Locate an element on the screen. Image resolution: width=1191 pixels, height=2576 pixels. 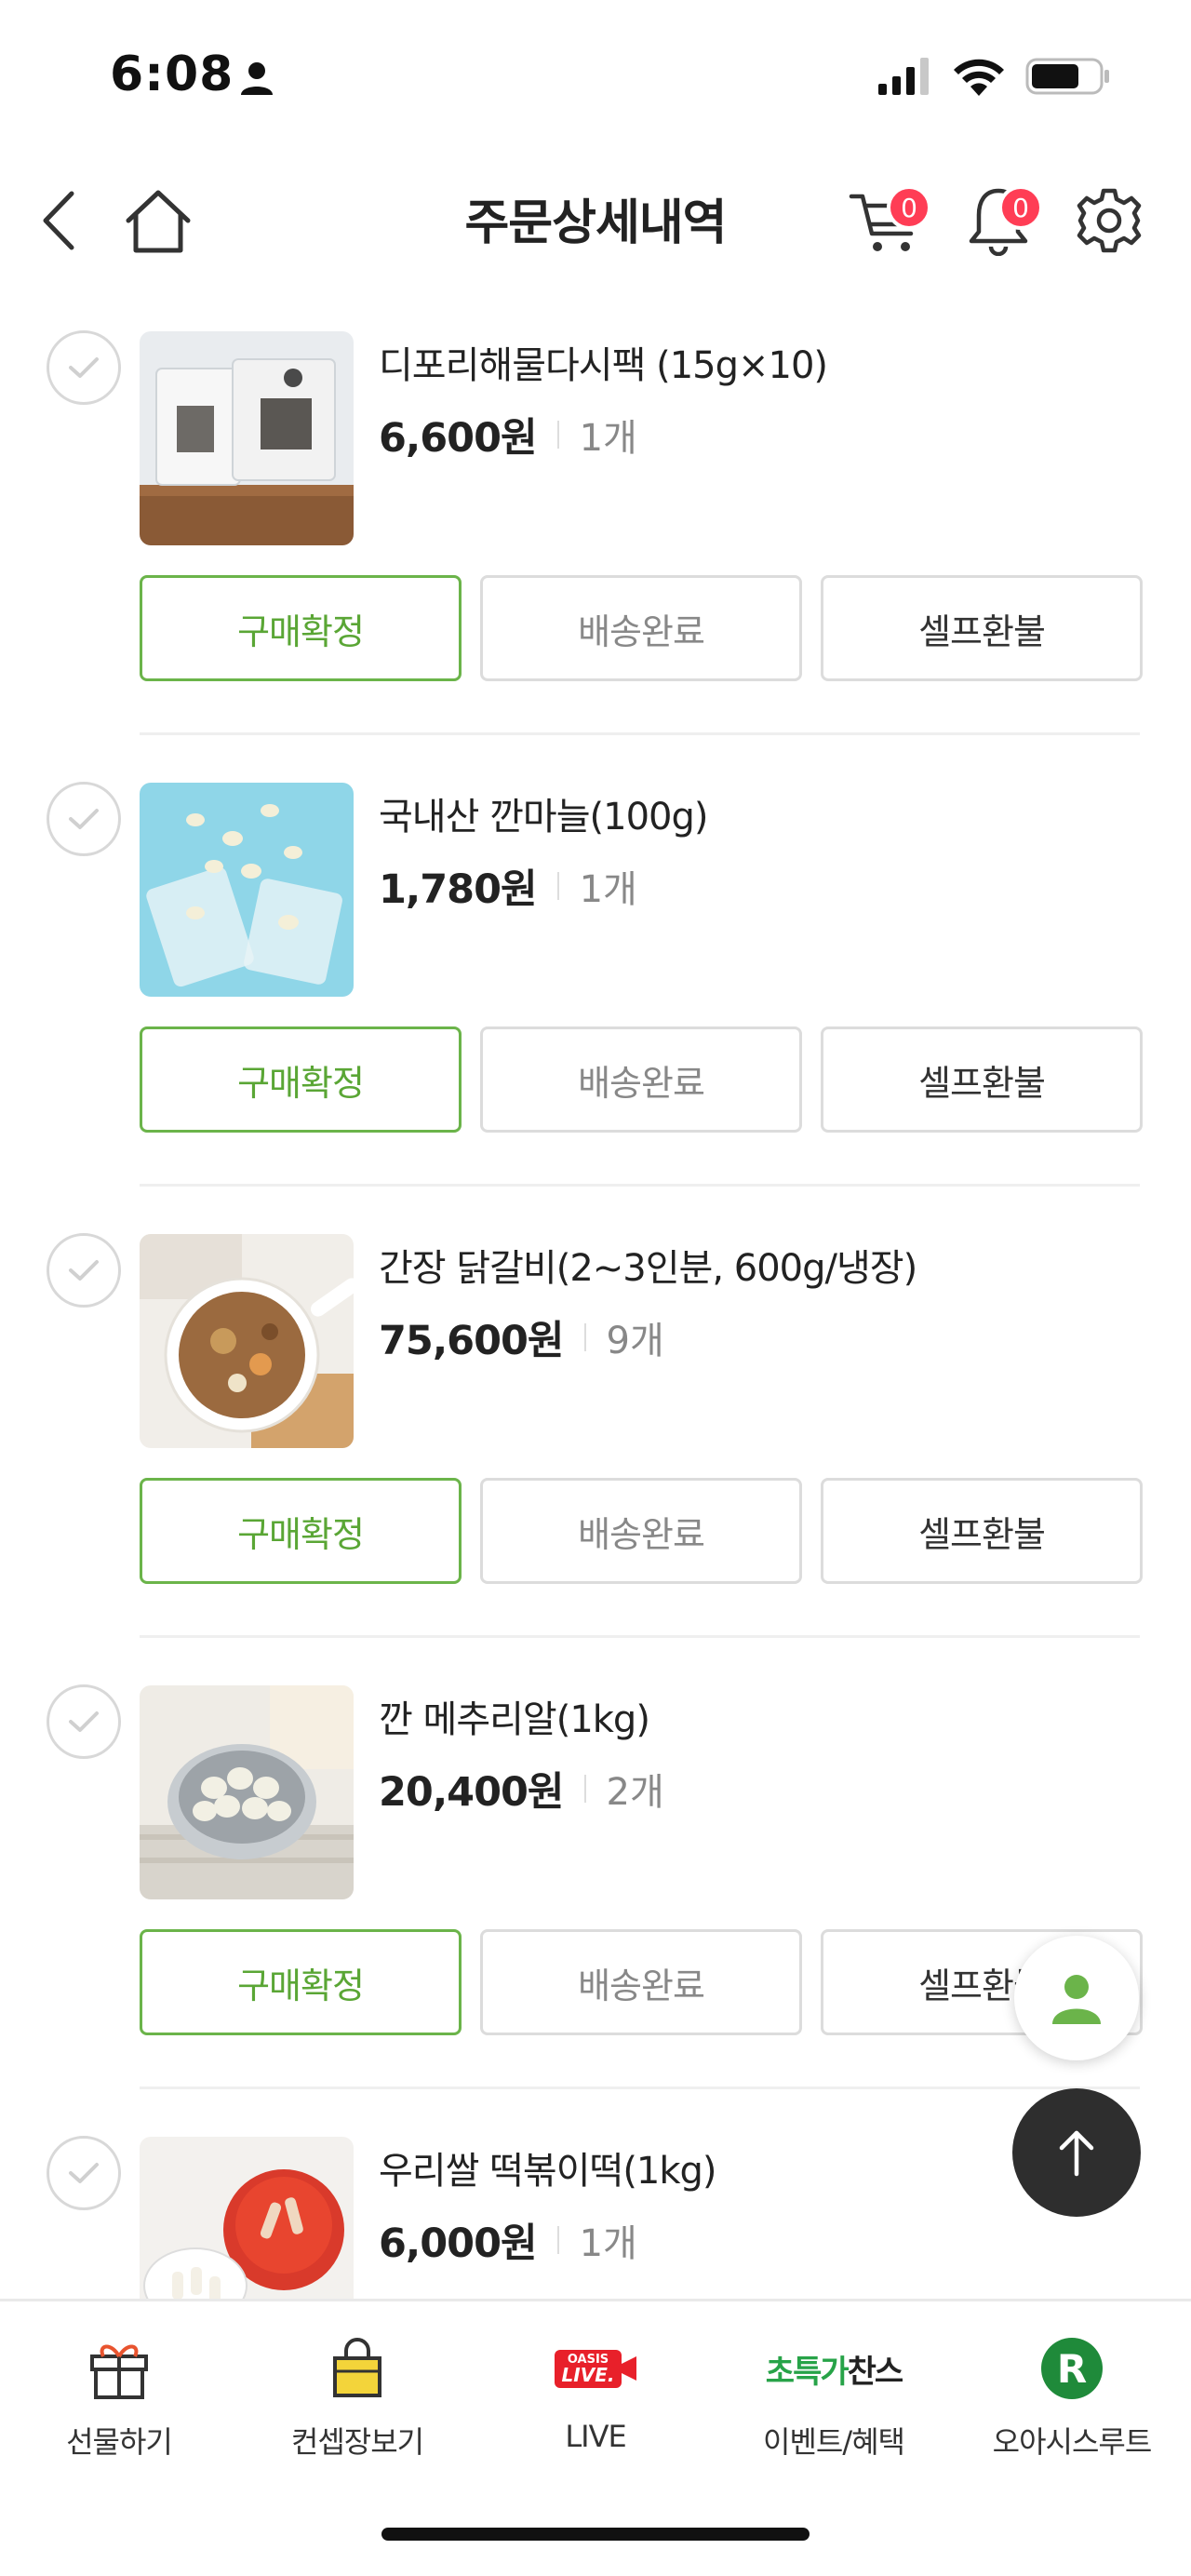
notification-count-badge: 0 is located at coordinates (1020, 207).